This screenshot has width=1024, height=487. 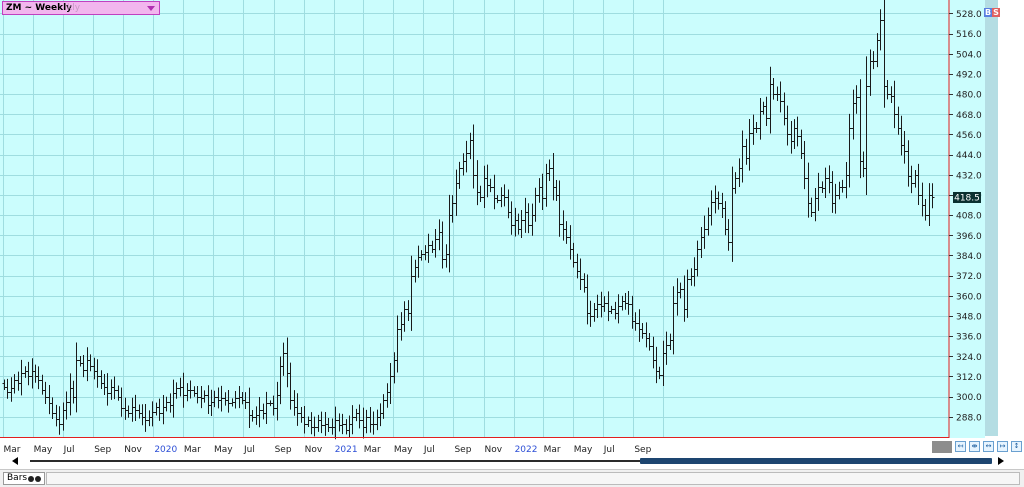 What do you see at coordinates (512, 461) in the screenshot?
I see `time-scrollbar` at bounding box center [512, 461].